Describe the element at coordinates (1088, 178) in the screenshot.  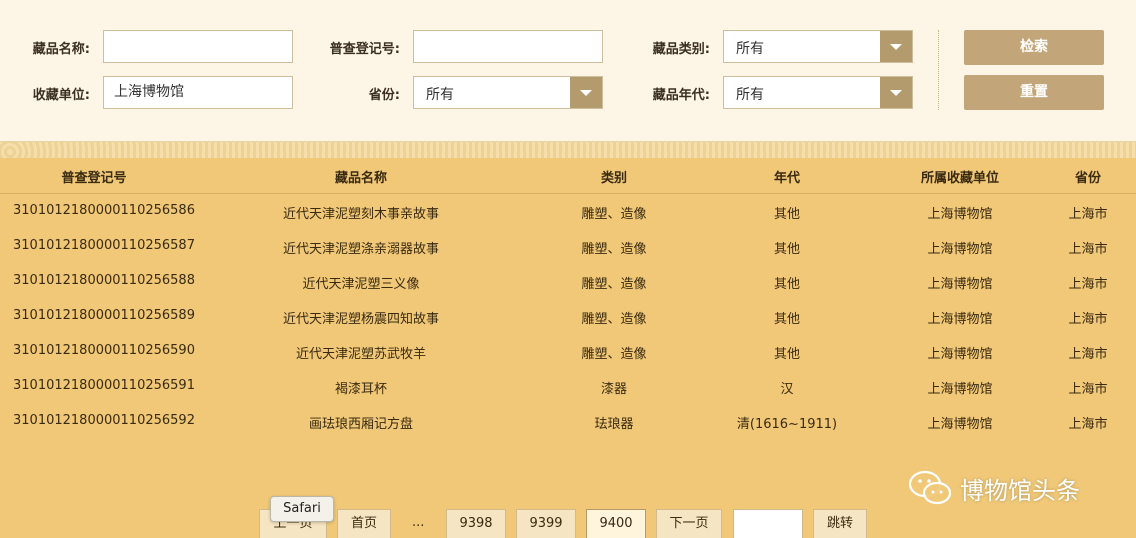
I see `col-header-province: 省份` at that location.